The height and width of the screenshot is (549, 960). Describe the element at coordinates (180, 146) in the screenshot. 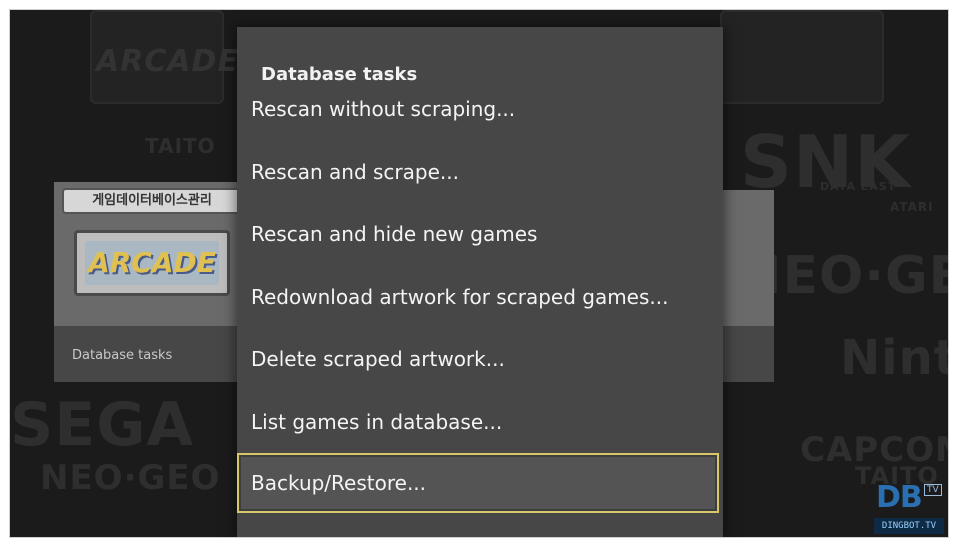

I see `background-brand: TAITO` at that location.